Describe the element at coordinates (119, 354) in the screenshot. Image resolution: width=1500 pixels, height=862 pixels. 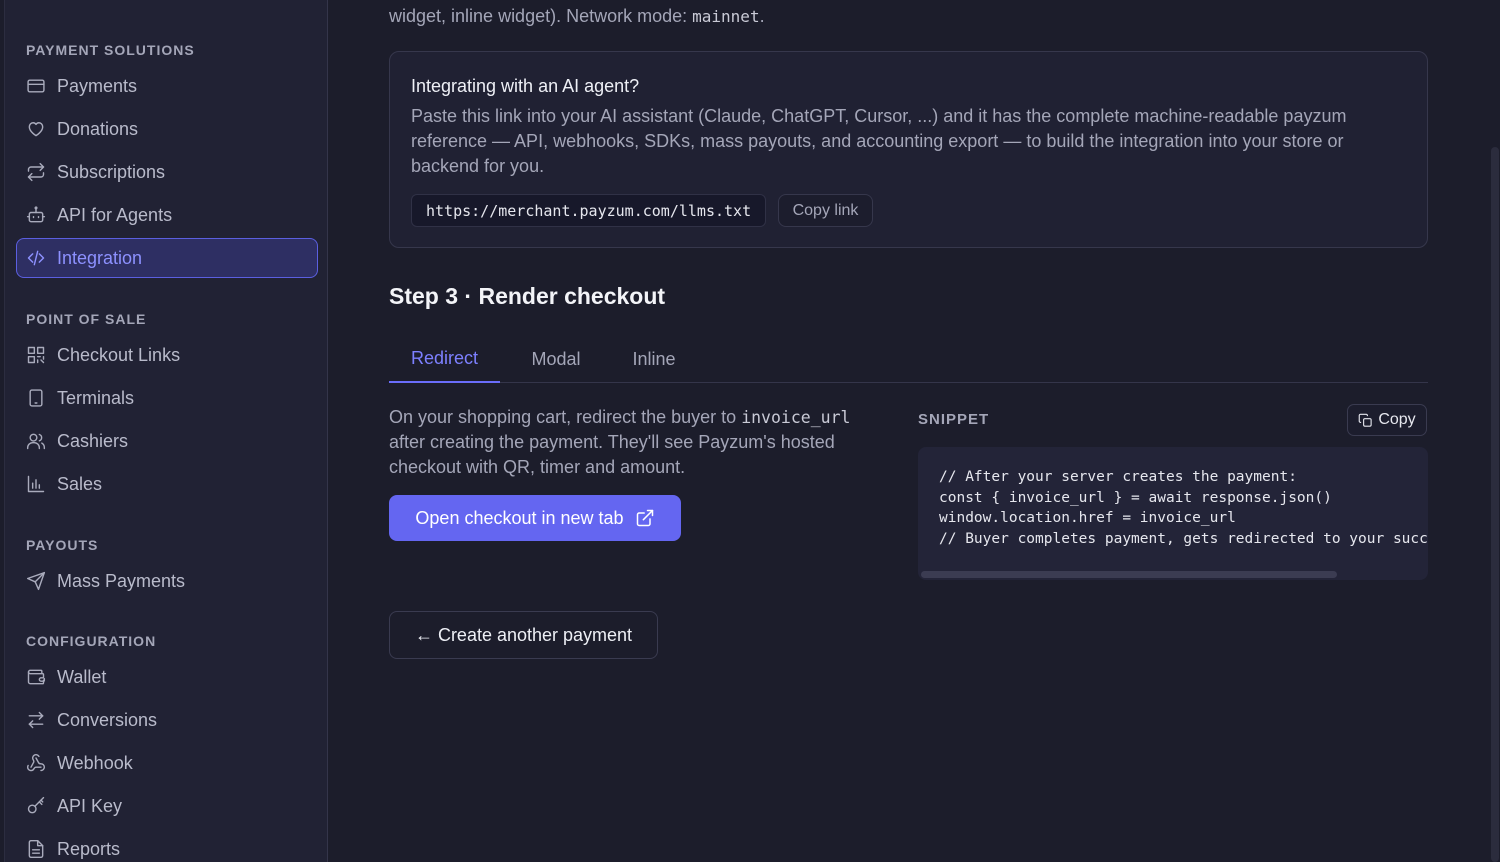
I see `sidebar-item-label: Checkout Links` at that location.